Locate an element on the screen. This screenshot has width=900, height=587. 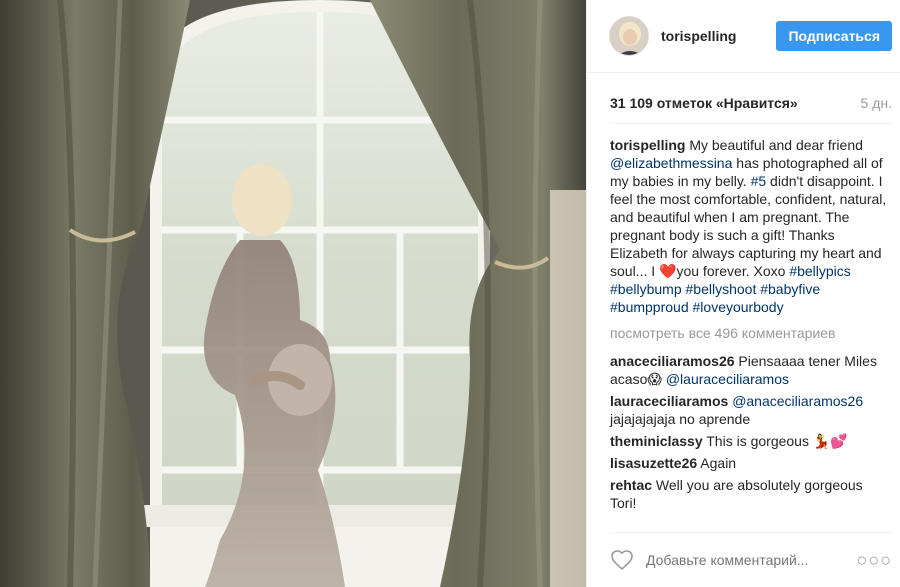
avatar is located at coordinates (629, 36).